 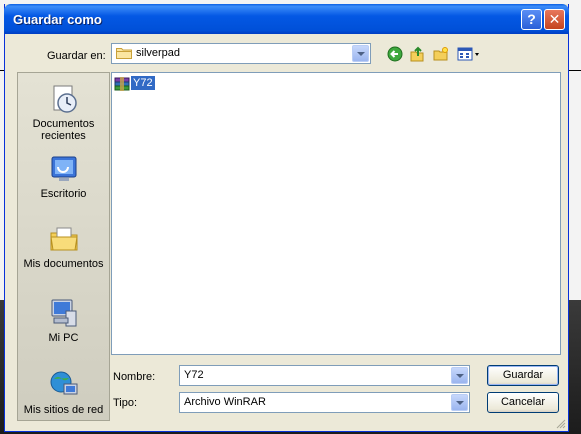 I want to click on place-my-computer: Mi PC, so click(x=63, y=320).